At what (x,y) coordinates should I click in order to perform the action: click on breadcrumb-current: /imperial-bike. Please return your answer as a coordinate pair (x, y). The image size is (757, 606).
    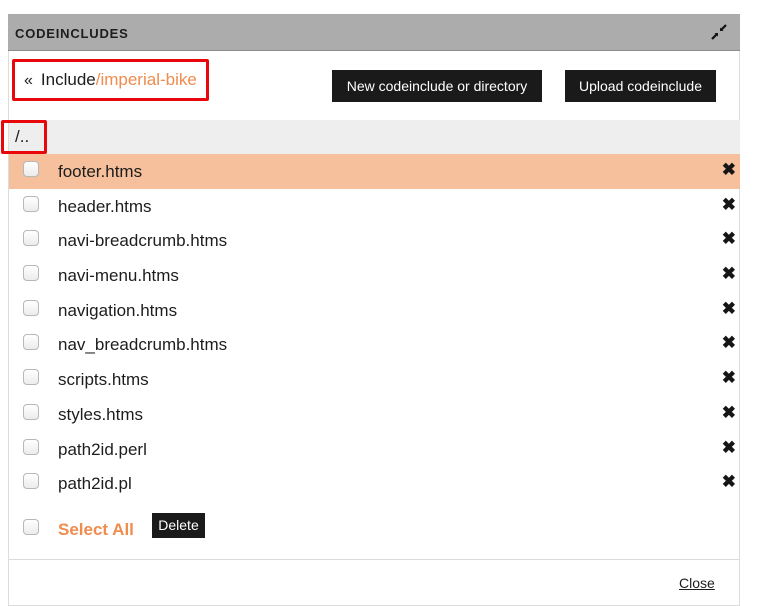
    Looking at the image, I should click on (146, 79).